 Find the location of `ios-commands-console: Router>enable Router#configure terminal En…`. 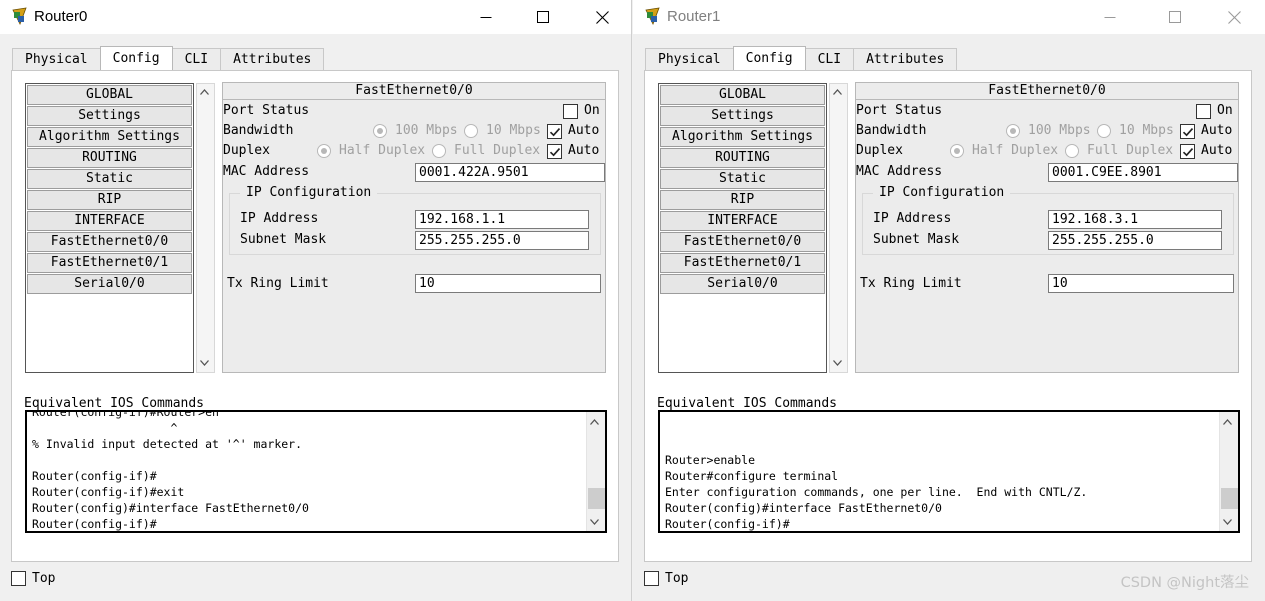

ios-commands-console: Router>enable Router#configure terminal En… is located at coordinates (949, 471).